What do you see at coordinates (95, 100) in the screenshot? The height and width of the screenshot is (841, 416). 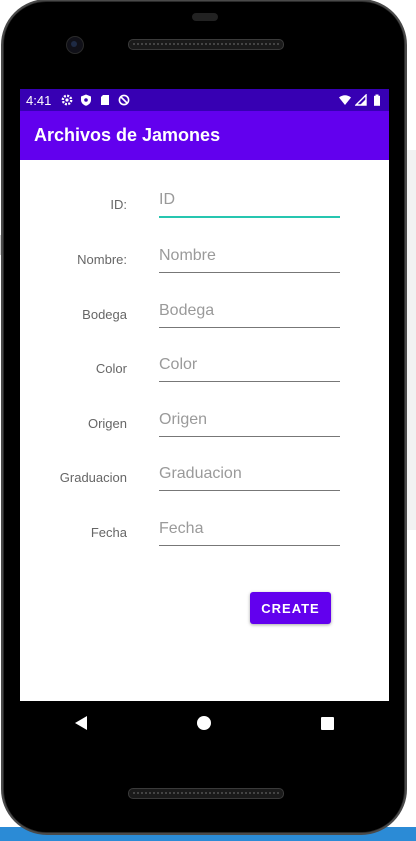 I see `status-notification-icons` at bounding box center [95, 100].